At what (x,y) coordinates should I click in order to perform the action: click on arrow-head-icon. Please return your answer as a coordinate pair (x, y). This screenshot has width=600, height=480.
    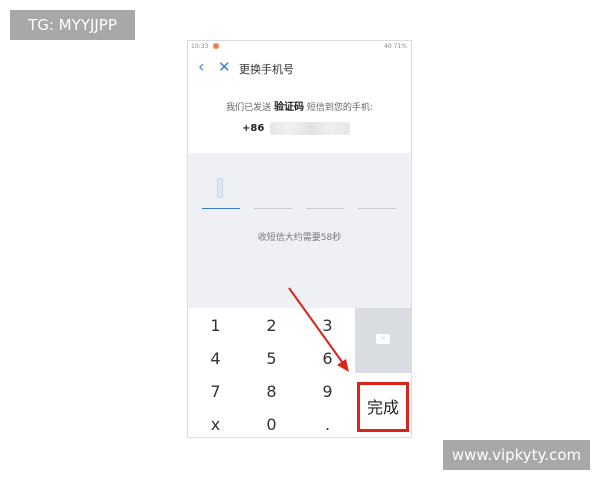
    Looking at the image, I should click on (343, 365).